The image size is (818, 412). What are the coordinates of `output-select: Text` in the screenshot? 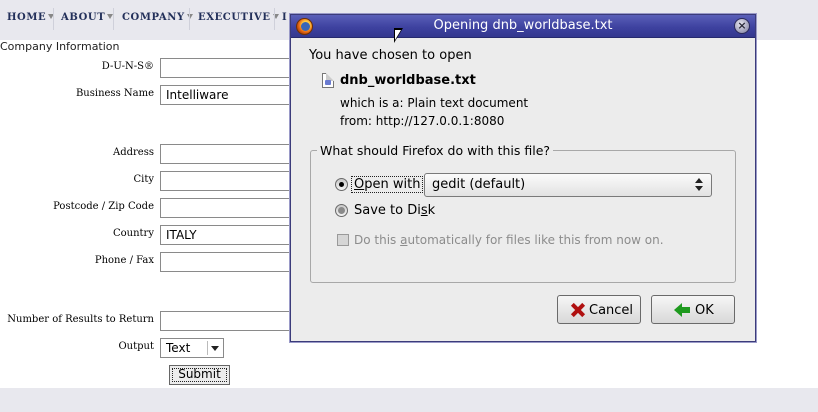 It's located at (192, 348).